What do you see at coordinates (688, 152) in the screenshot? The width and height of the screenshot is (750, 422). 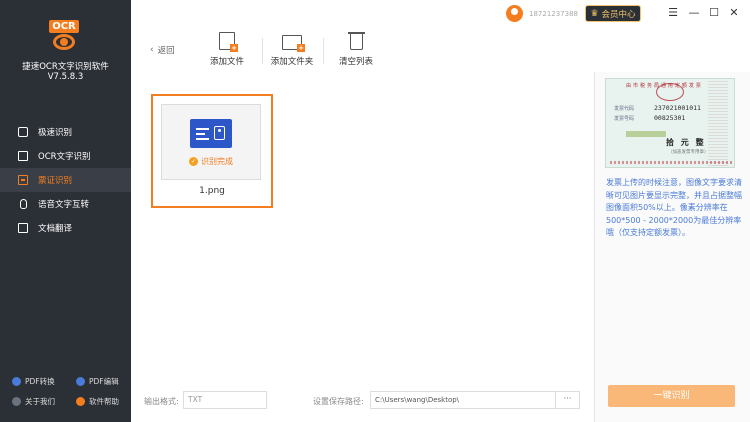 I see `invoice-amount-note: （加盖发票专用章）` at bounding box center [688, 152].